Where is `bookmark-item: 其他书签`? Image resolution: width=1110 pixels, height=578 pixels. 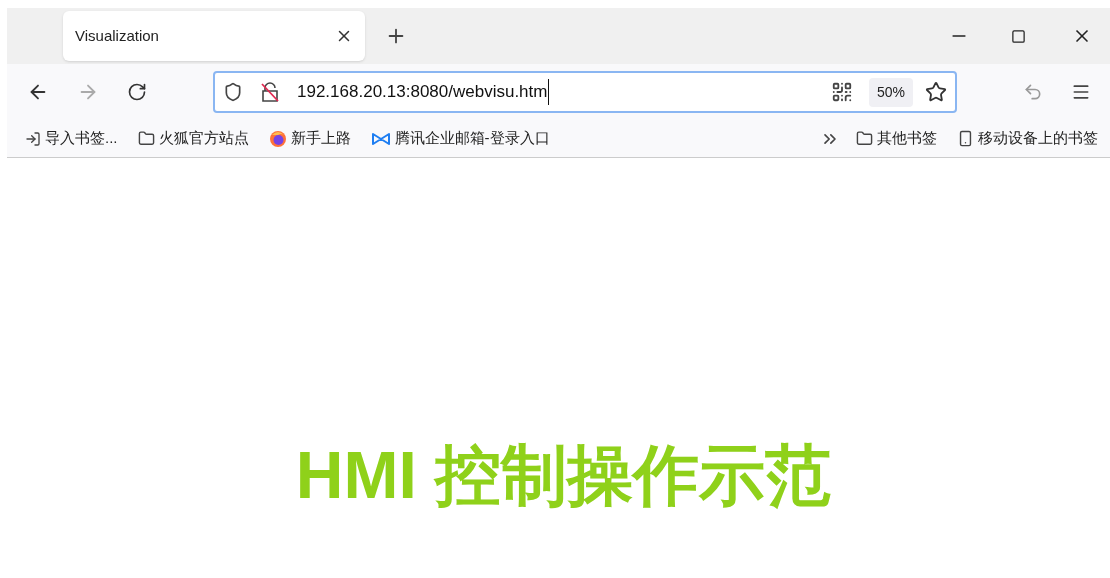
bookmark-item: 其他书签 is located at coordinates (896, 138).